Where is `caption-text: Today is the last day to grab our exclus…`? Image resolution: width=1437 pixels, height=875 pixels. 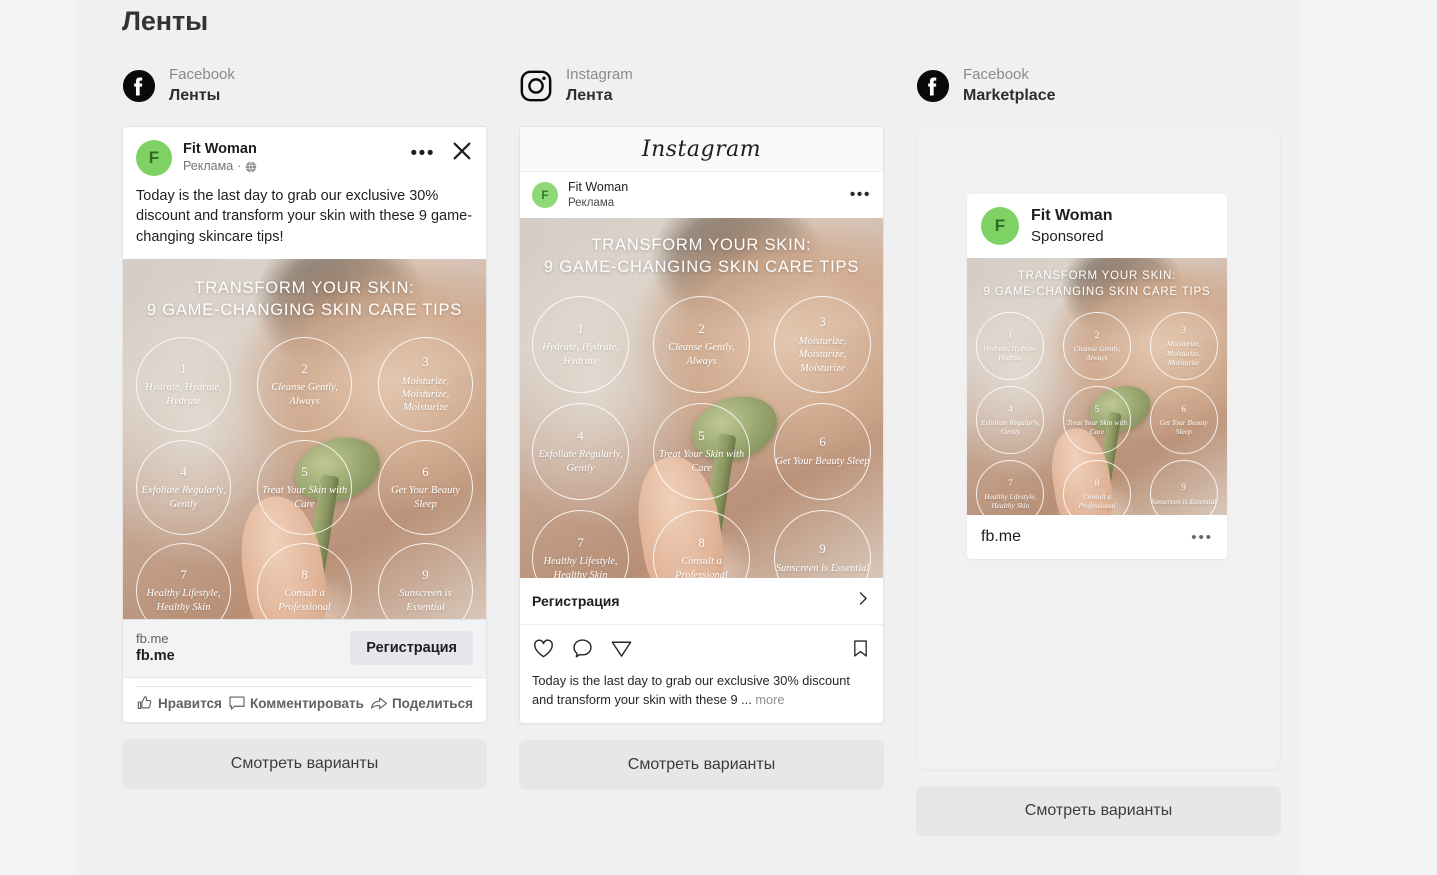
caption-text: Today is the last day to grab our exclus… is located at coordinates (691, 690).